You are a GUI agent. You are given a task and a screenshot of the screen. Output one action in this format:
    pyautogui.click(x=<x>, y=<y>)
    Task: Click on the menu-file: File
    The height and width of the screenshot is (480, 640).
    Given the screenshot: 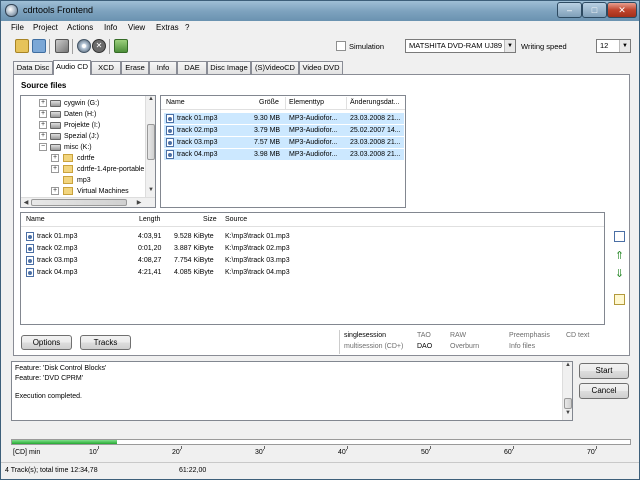 What is the action you would take?
    pyautogui.click(x=17, y=27)
    